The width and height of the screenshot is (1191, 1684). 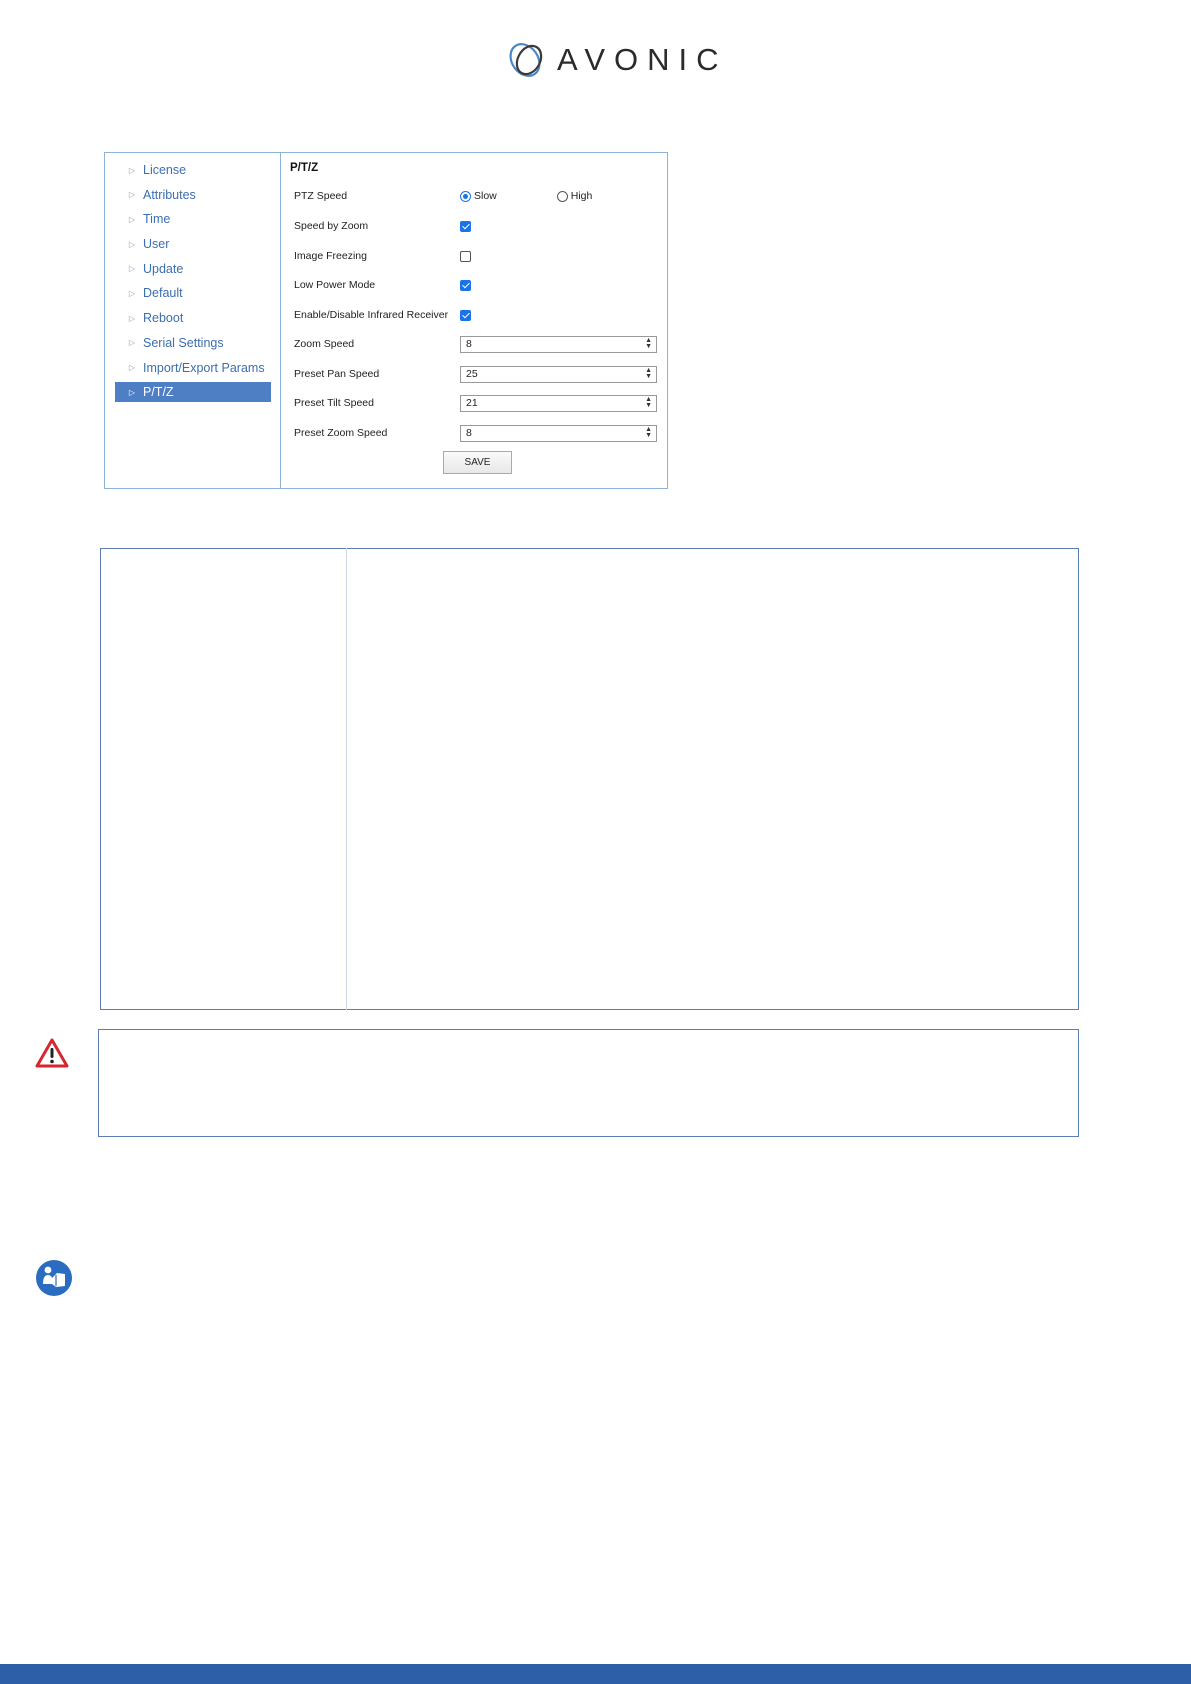 What do you see at coordinates (465, 226) in the screenshot?
I see `speed-by-zoom-checkbox` at bounding box center [465, 226].